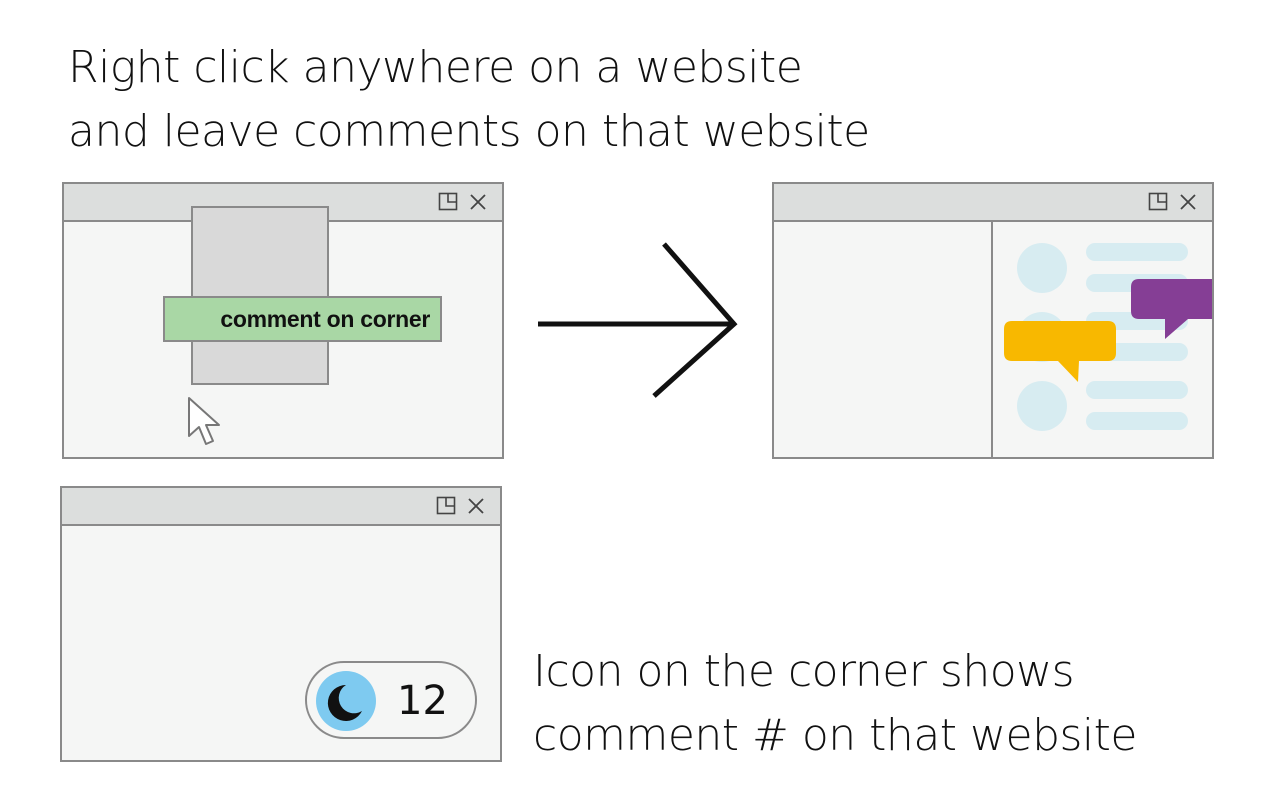 The width and height of the screenshot is (1280, 800). Describe the element at coordinates (281, 624) in the screenshot. I see `browser-window-badge: 12` at that location.